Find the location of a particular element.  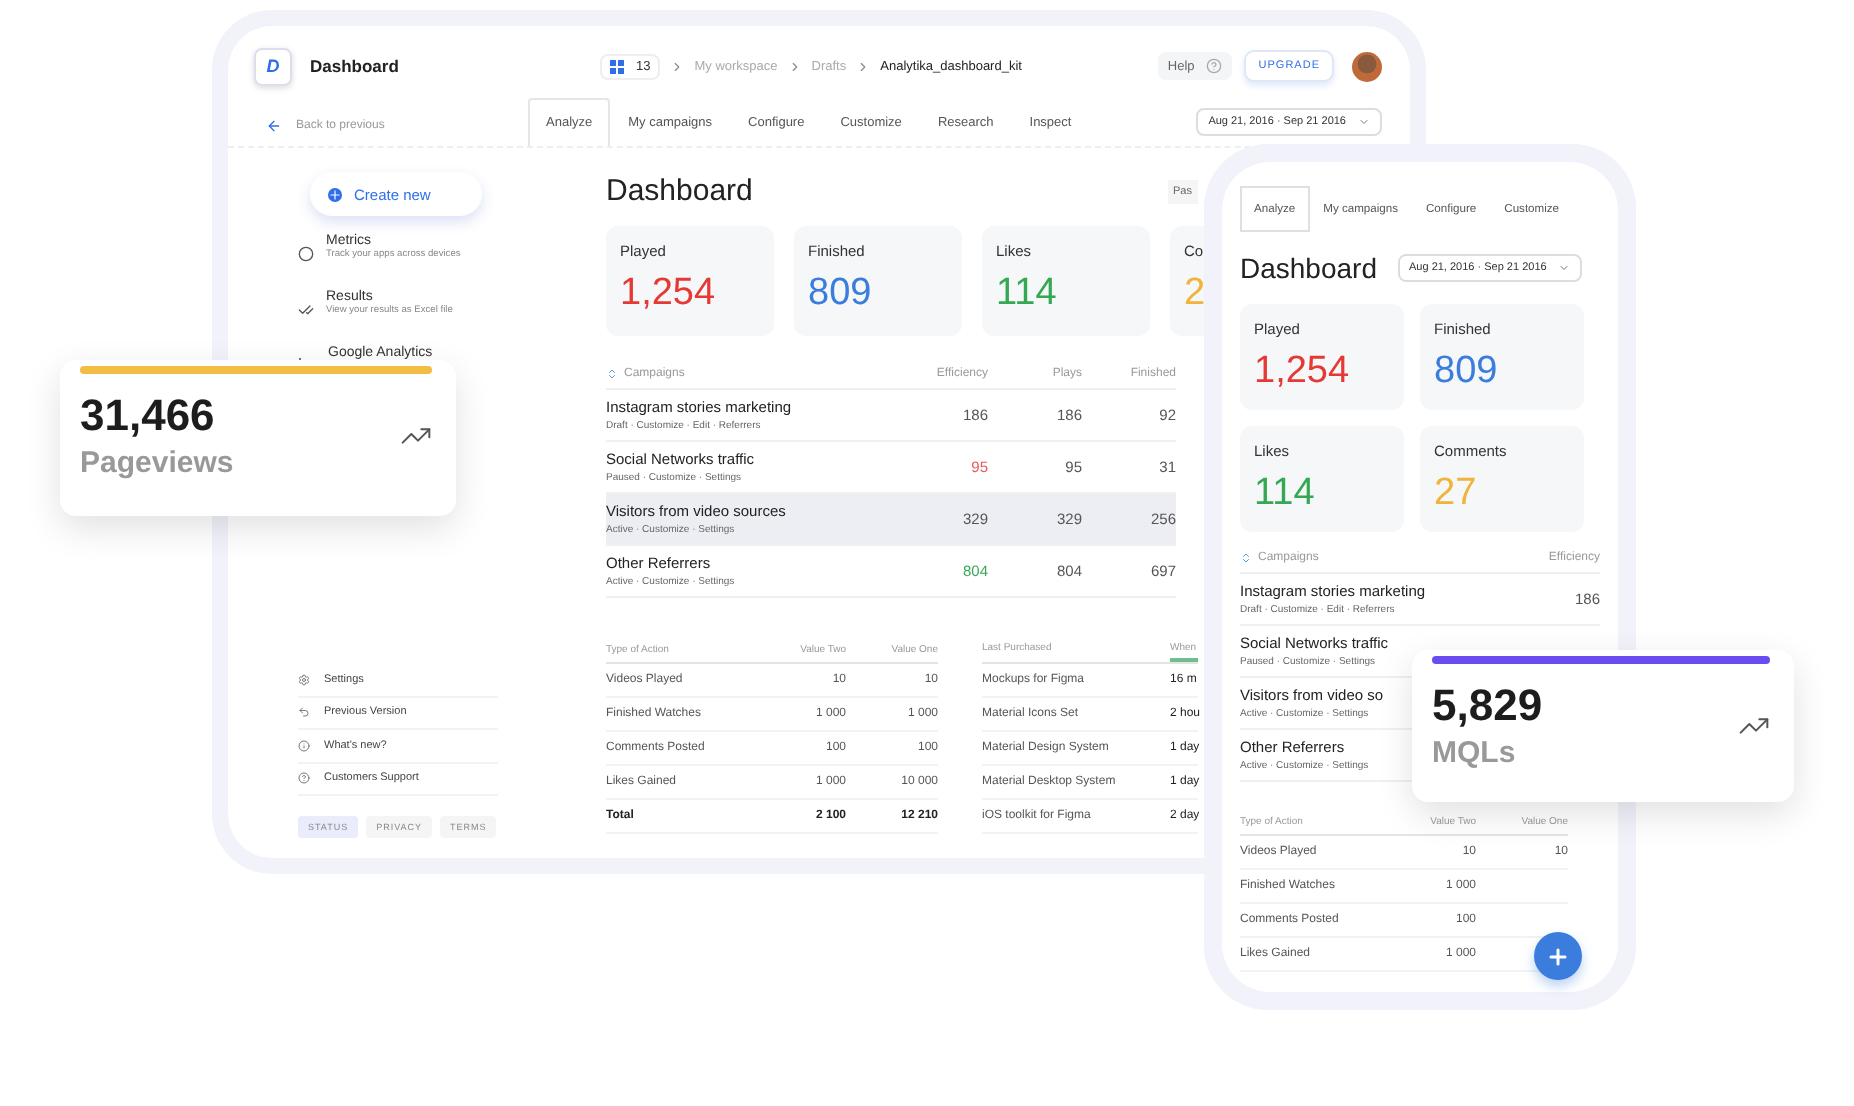

avatar is located at coordinates (1367, 66).